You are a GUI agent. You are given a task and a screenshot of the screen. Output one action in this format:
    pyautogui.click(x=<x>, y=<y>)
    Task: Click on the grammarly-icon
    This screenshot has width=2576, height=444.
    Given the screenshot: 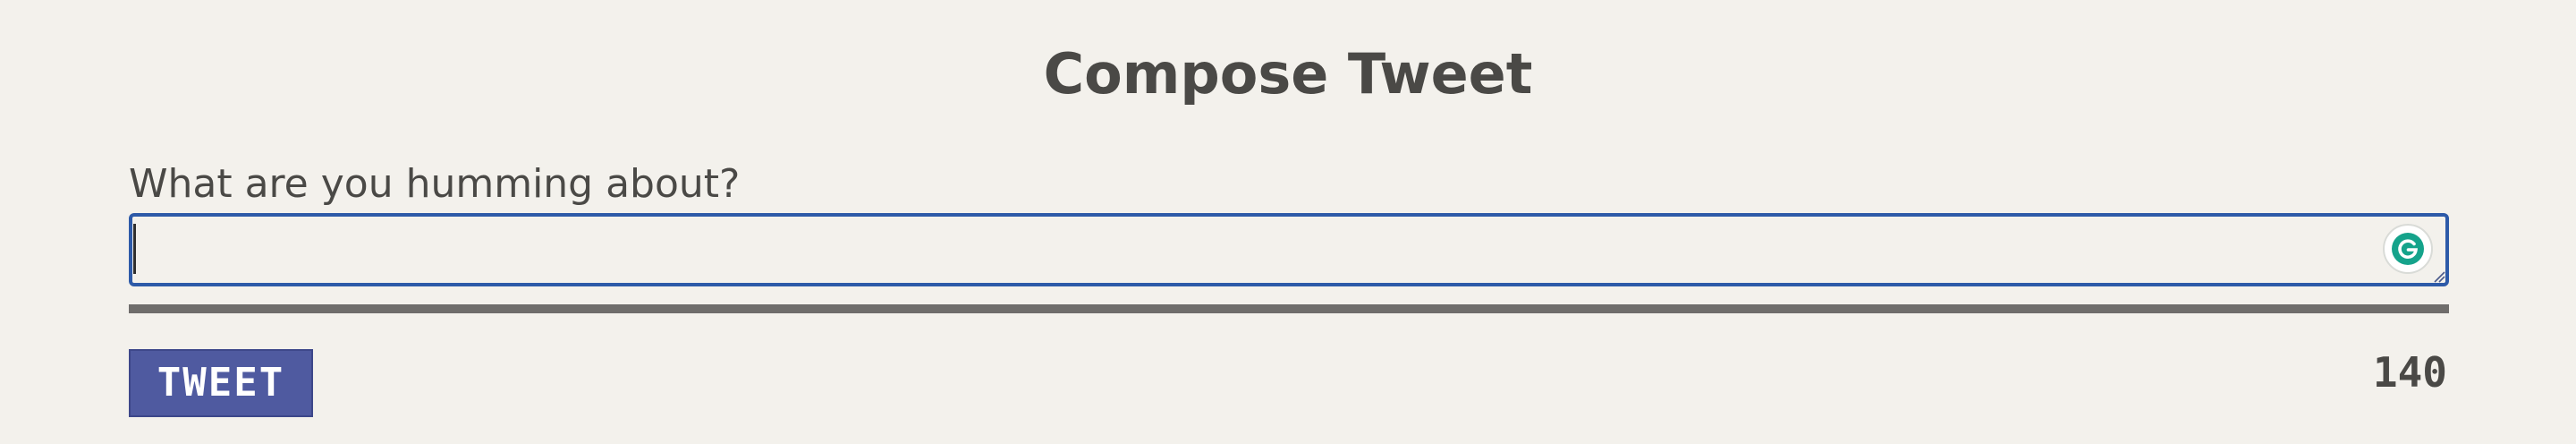 What is the action you would take?
    pyautogui.click(x=2408, y=249)
    